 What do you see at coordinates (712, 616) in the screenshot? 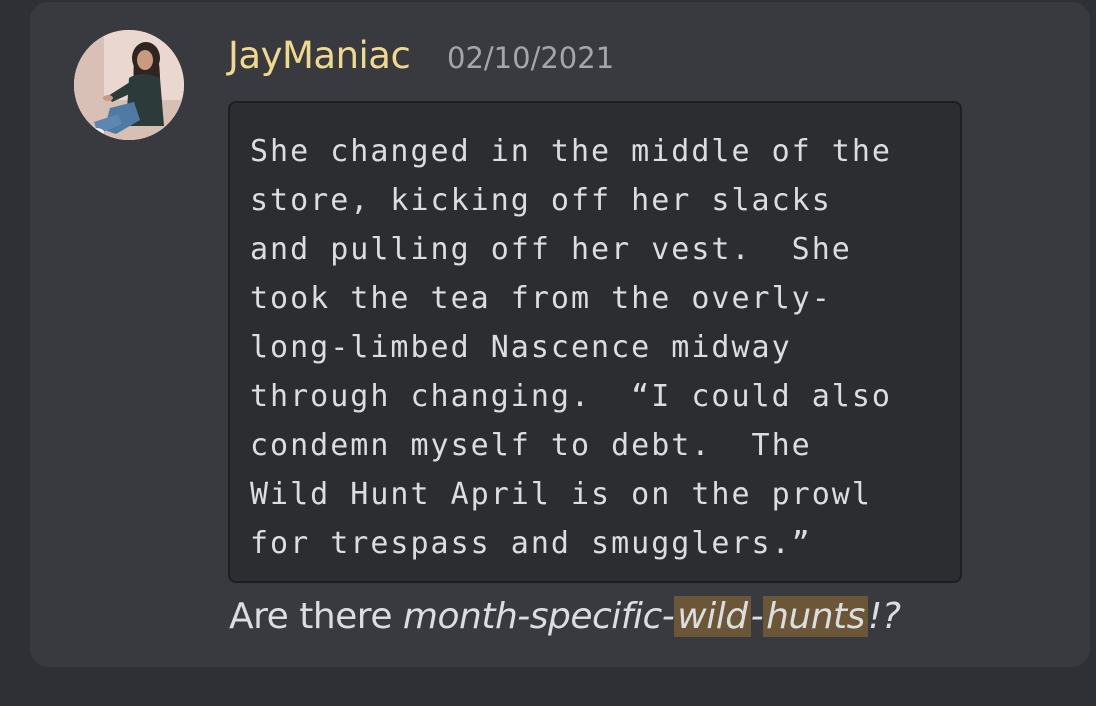
I see `search-highlight: wild` at bounding box center [712, 616].